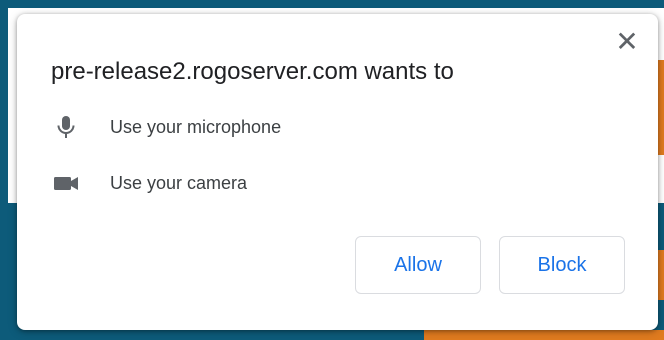  I want to click on close-icon: ✕, so click(627, 42).